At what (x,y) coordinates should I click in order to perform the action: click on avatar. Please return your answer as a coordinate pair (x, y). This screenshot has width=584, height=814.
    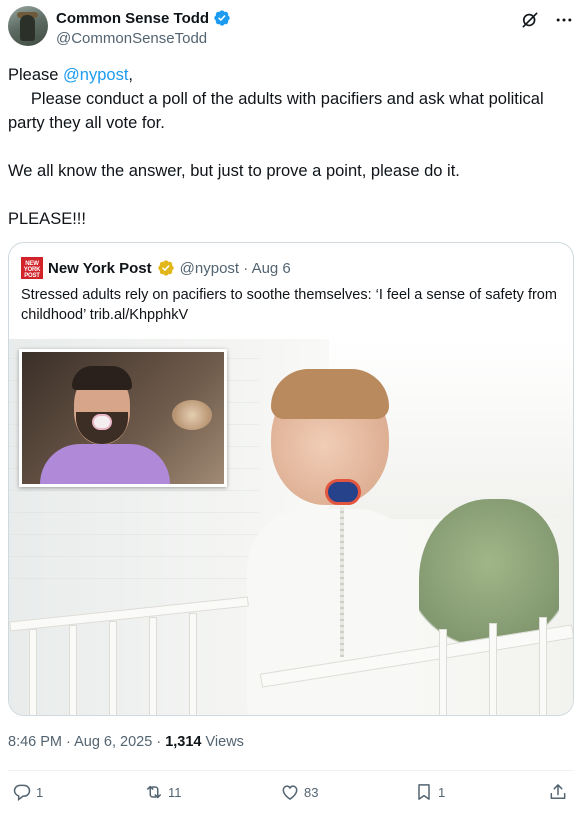
    Looking at the image, I should click on (28, 26).